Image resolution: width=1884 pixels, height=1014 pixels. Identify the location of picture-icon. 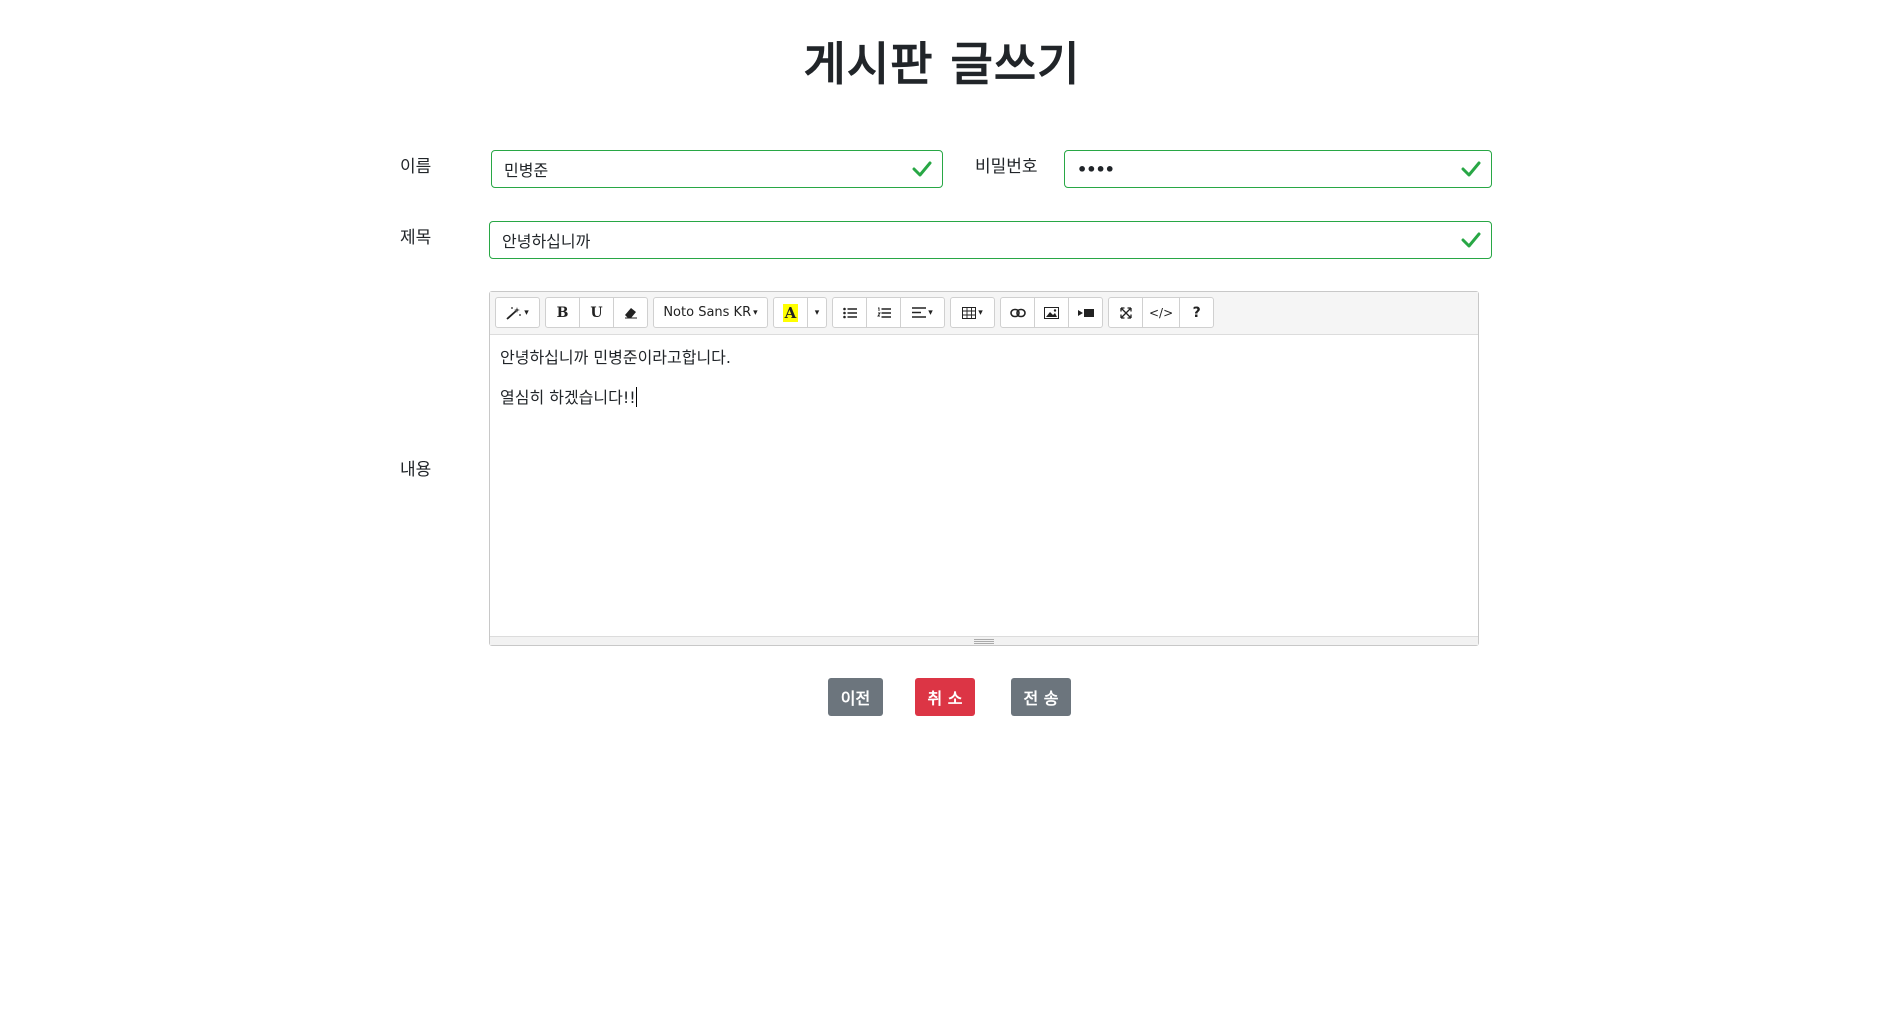
(1051, 312).